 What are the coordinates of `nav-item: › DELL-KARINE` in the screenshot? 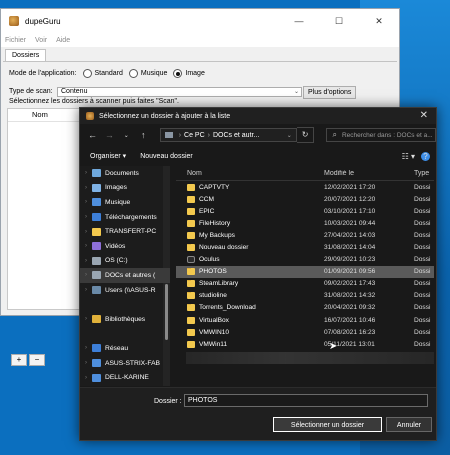 It's located at (125, 377).